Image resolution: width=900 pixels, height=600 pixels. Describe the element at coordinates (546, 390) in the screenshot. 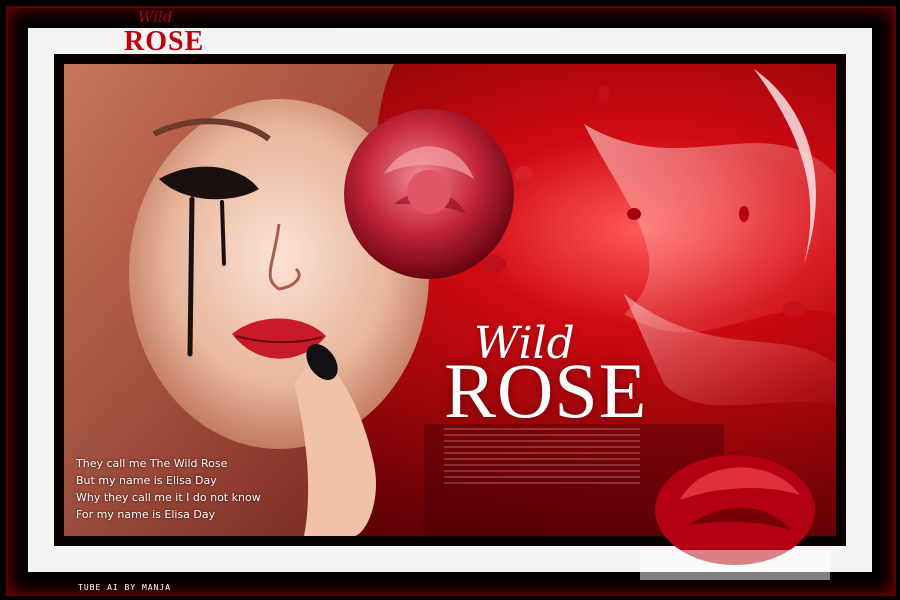

I see `title-main: ROSE` at that location.